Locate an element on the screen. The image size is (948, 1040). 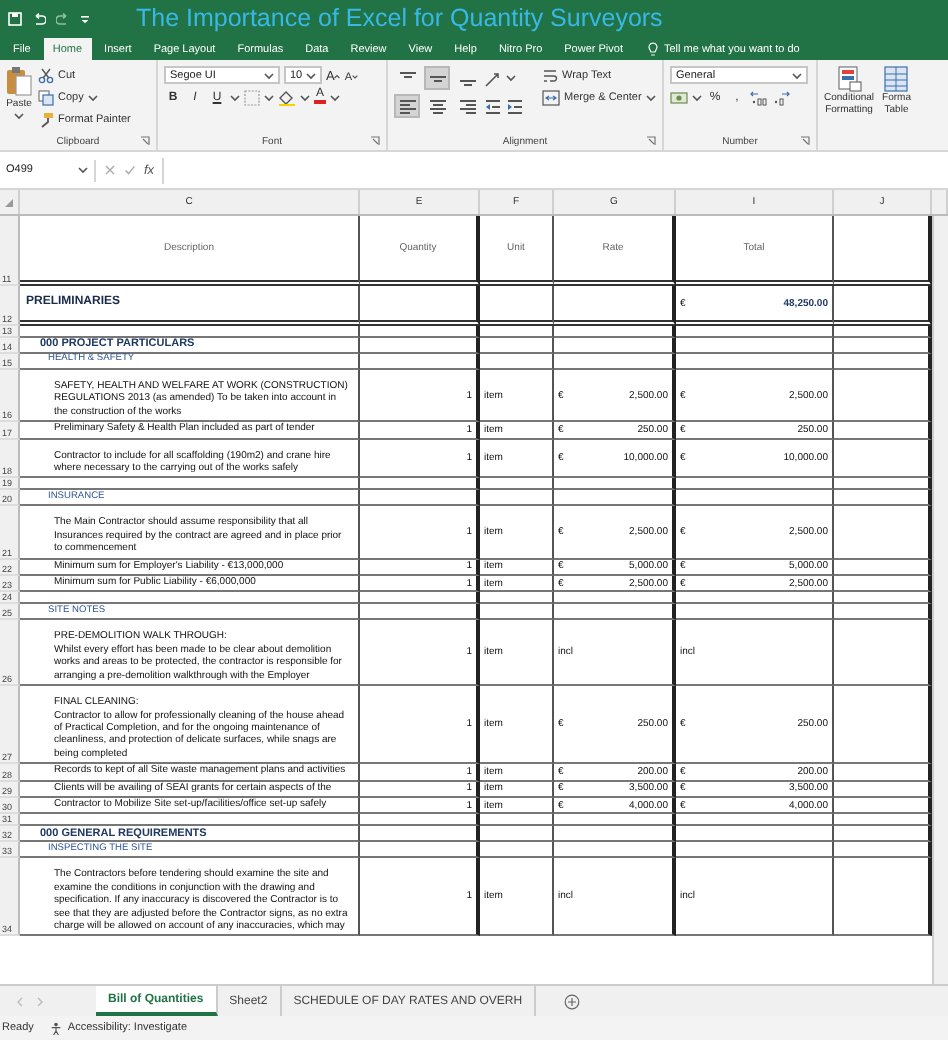
align-left-button is located at coordinates (407, 106).